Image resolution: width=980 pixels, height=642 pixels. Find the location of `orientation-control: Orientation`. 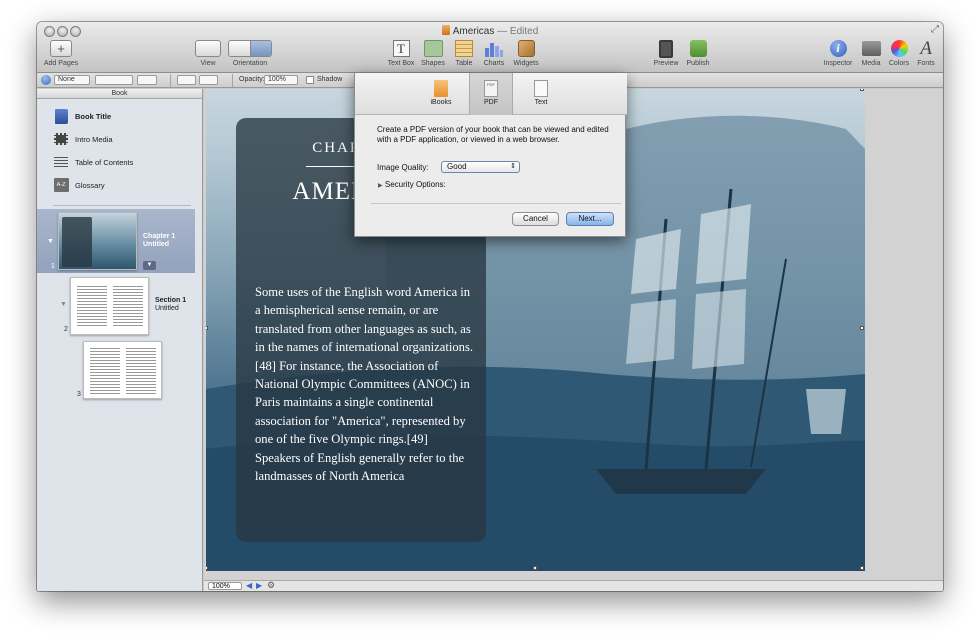

orientation-control: Orientation is located at coordinates (250, 53).